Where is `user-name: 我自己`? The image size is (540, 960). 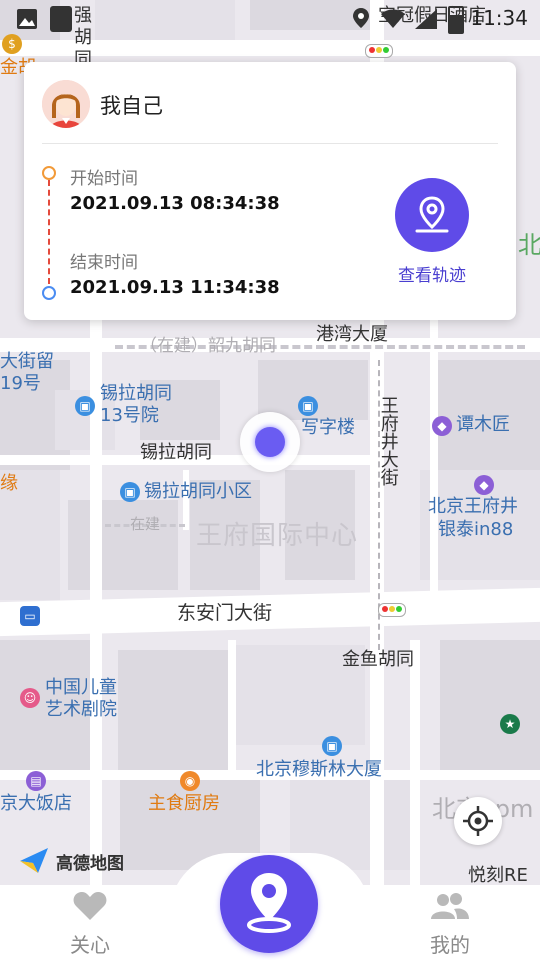 user-name: 我自己 is located at coordinates (131, 106).